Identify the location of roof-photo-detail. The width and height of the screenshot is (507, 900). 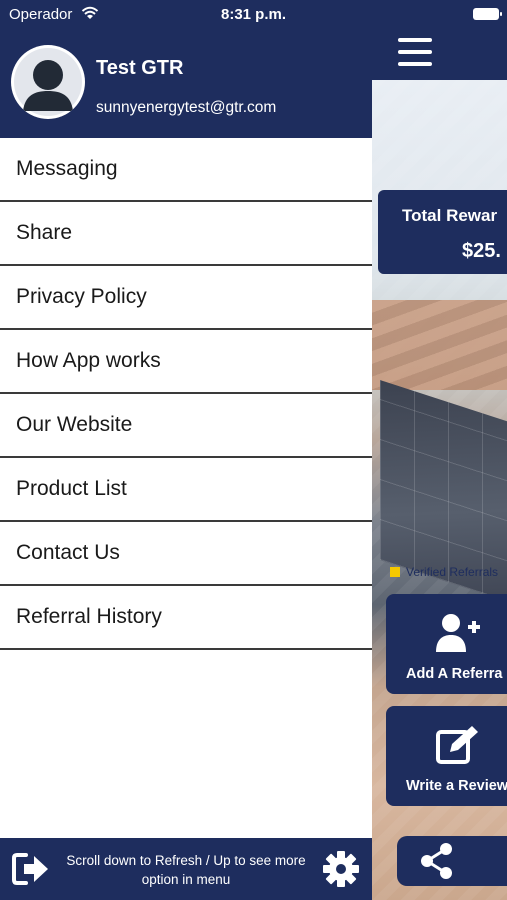
(439, 345).